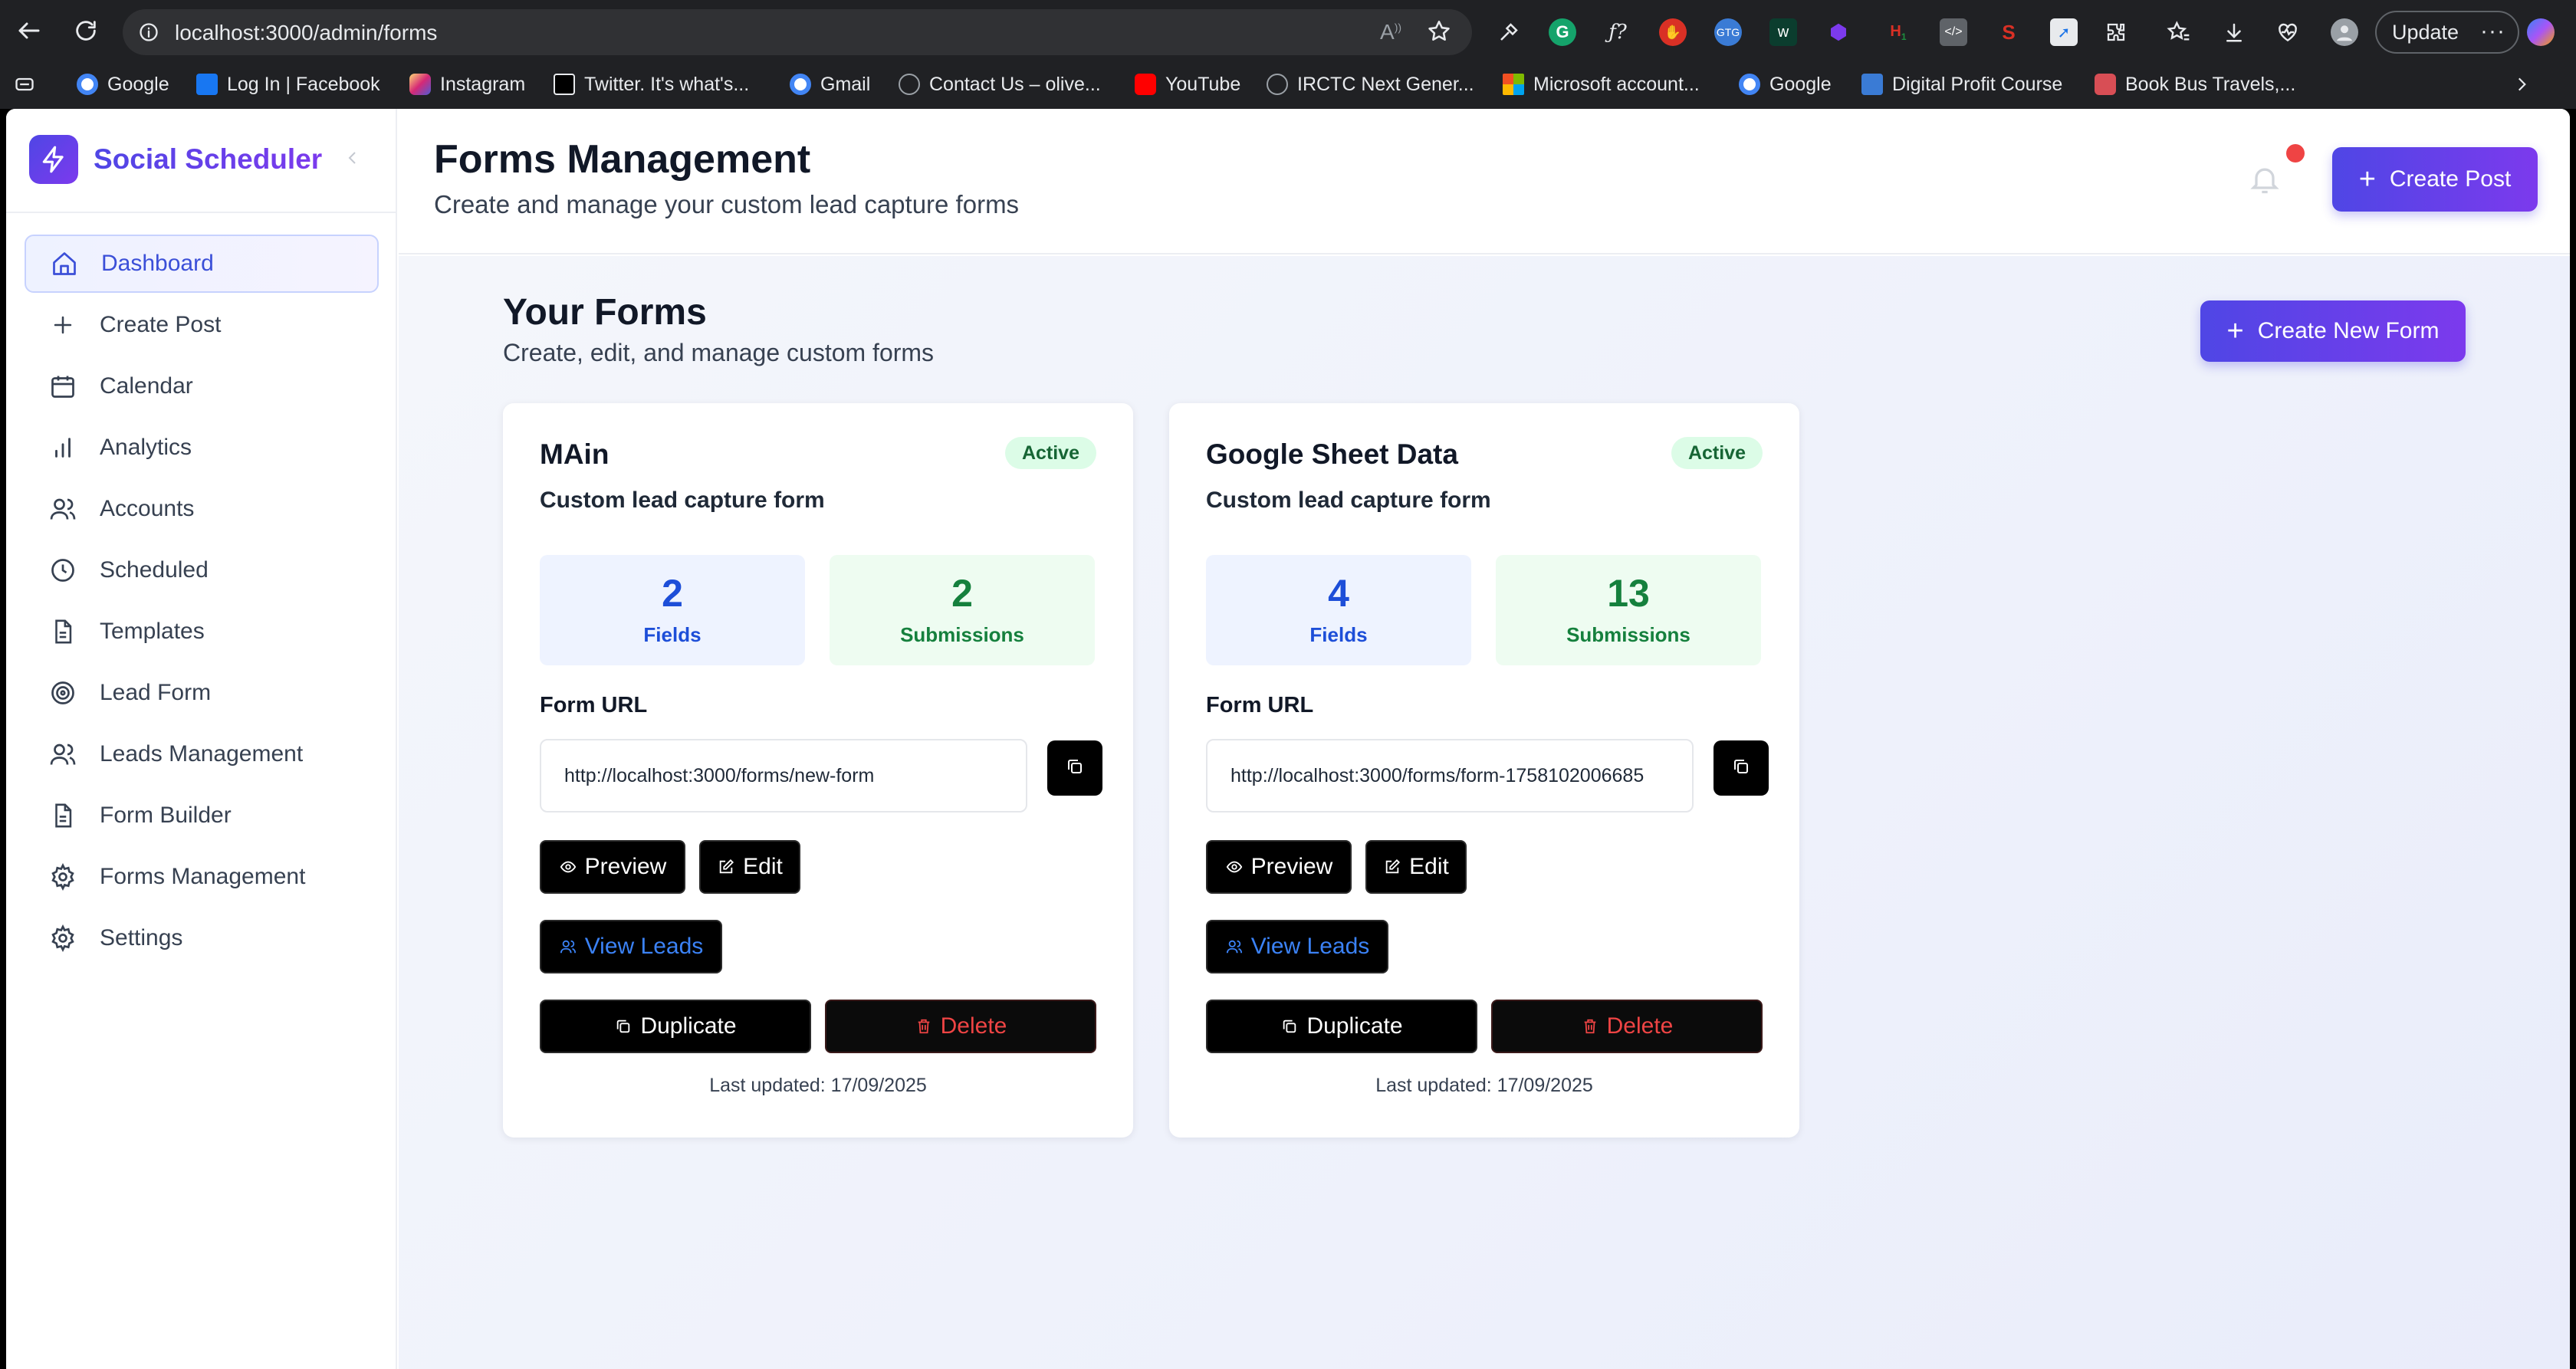  Describe the element at coordinates (202, 386) in the screenshot. I see `sidebar-item-calendar: Calendar` at that location.